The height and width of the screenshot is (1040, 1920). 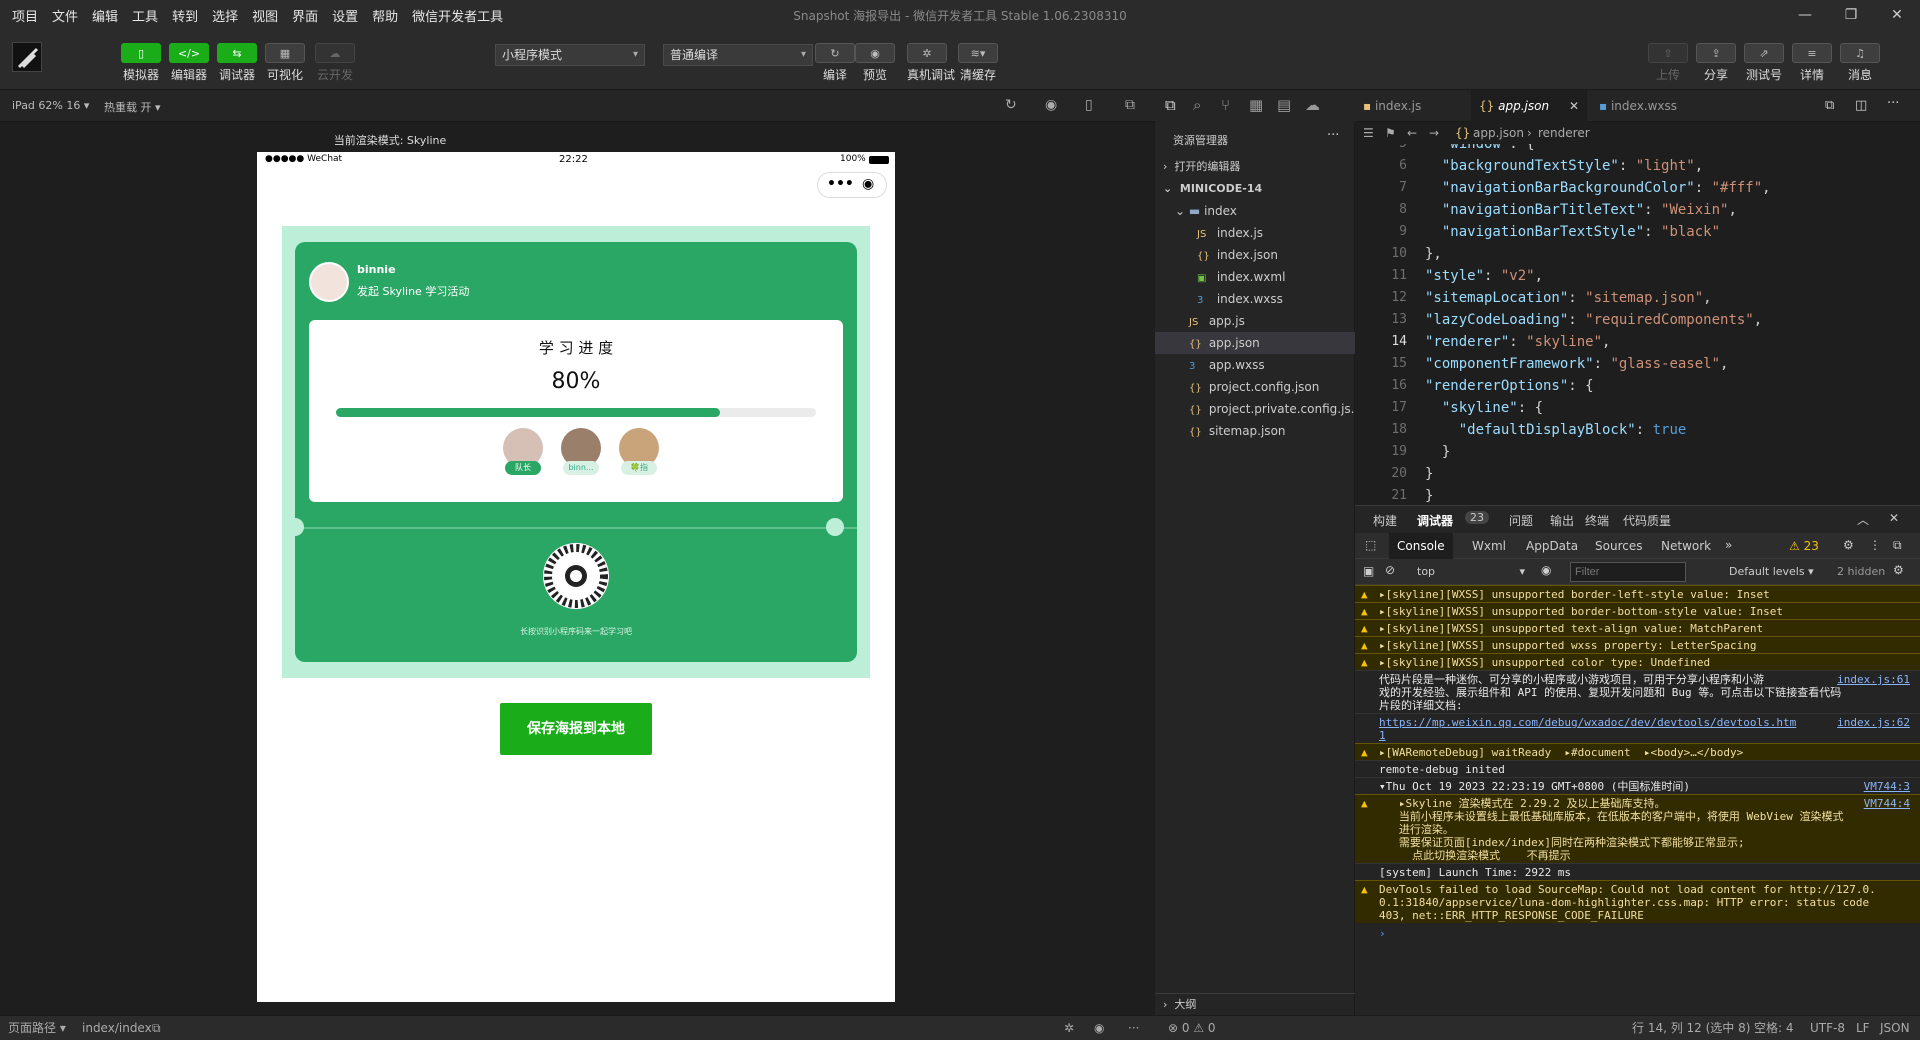 I want to click on cursor-position: 行 14, 列 12 (选中 8), so click(x=1691, y=1028).